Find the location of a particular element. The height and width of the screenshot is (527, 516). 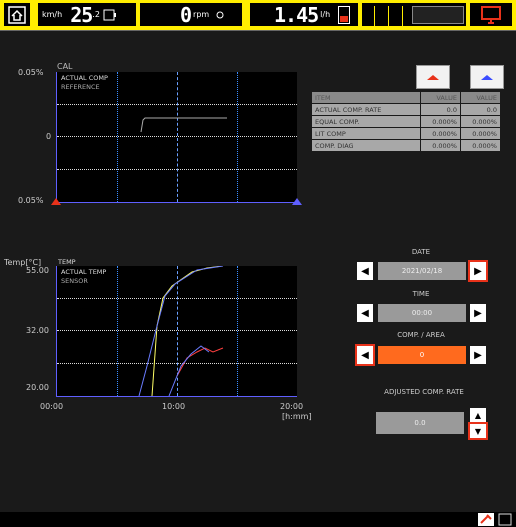

adjusted-up-button: ▲ is located at coordinates (478, 415).